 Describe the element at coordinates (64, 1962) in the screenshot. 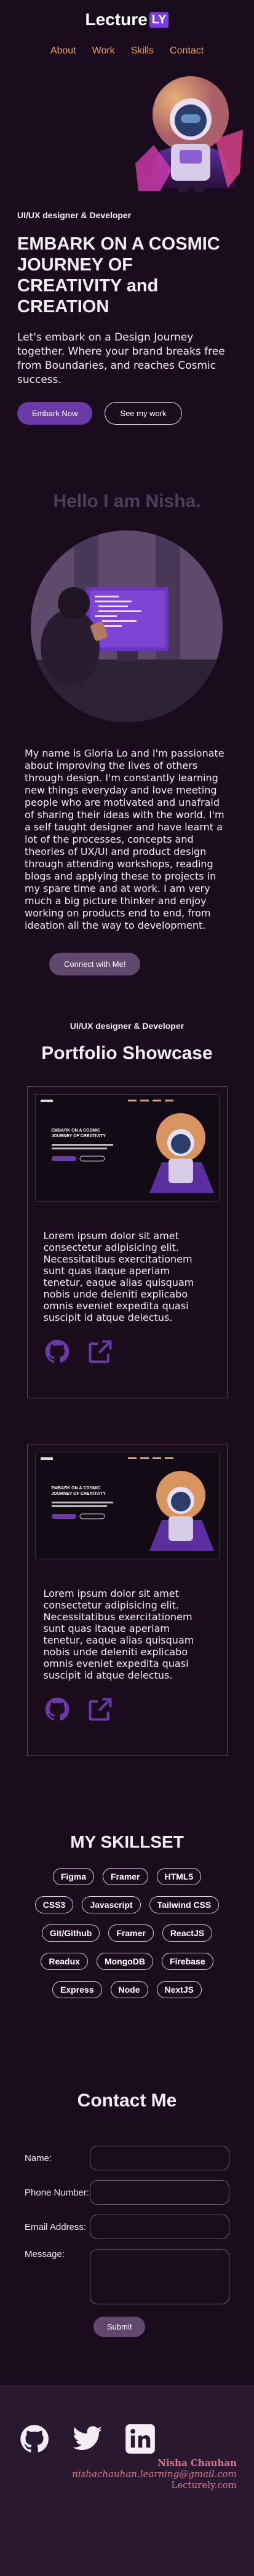

I see `skill-chip: Readux` at that location.